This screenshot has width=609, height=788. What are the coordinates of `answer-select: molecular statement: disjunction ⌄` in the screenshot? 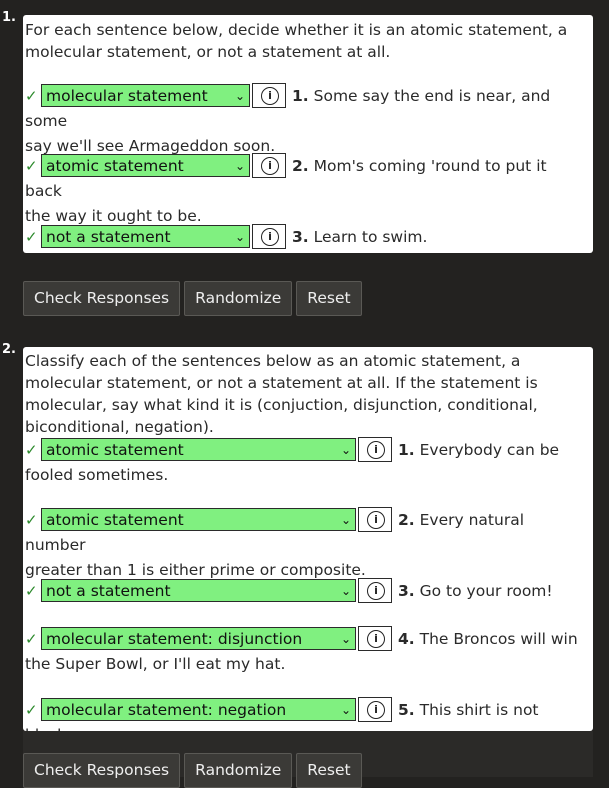 It's located at (198, 638).